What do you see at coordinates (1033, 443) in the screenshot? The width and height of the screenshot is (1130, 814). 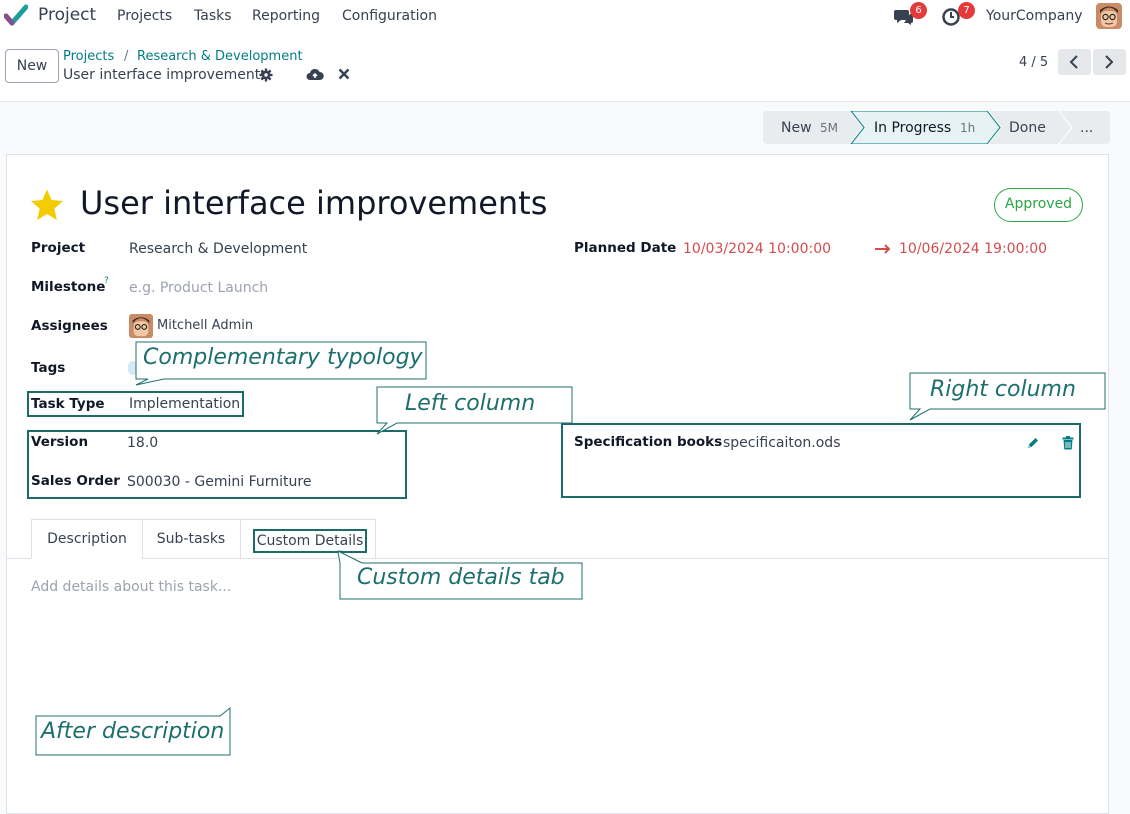 I see `pencil-icon` at bounding box center [1033, 443].